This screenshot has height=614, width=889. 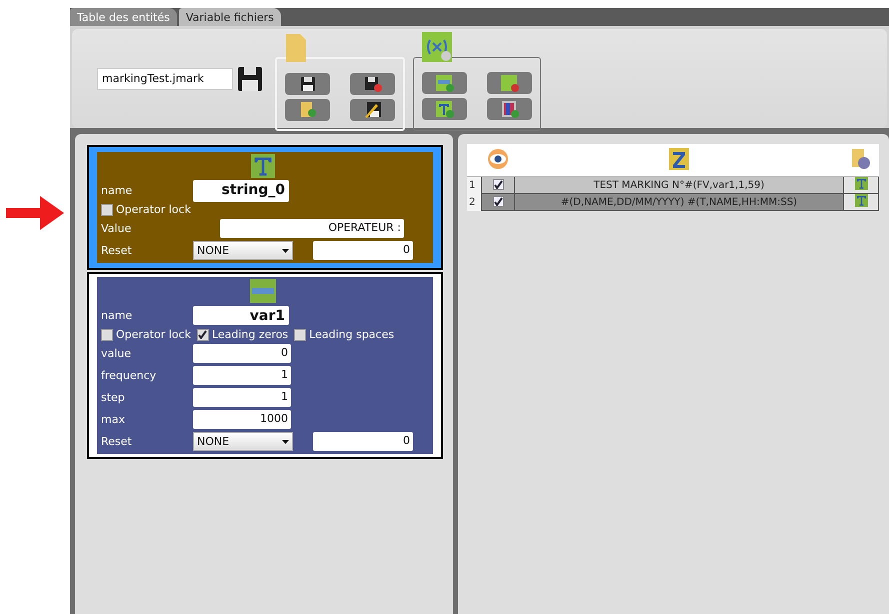 I want to click on edit-file-button, so click(x=372, y=109).